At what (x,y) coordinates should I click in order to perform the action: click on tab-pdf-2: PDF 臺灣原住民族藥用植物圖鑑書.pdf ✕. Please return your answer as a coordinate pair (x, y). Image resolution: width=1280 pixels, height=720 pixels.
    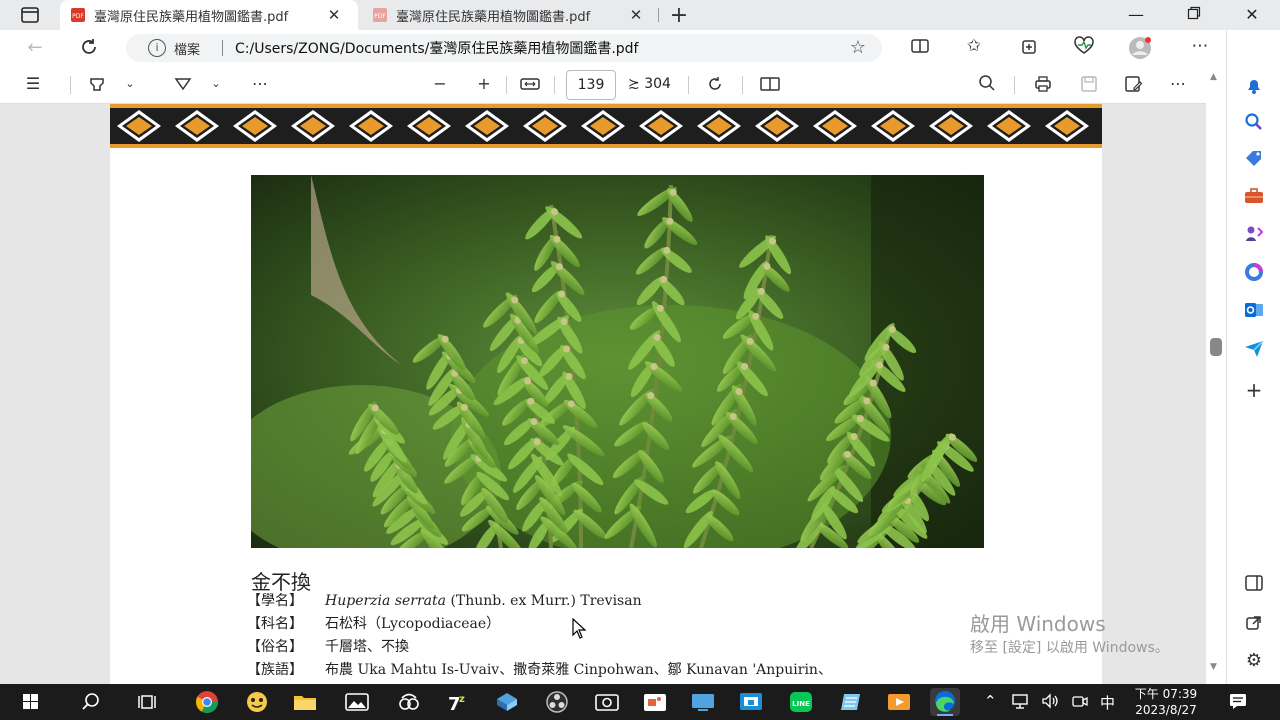
    Looking at the image, I should click on (510, 15).